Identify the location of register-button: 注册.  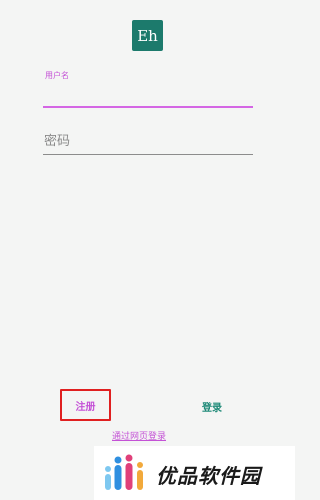
(85, 405).